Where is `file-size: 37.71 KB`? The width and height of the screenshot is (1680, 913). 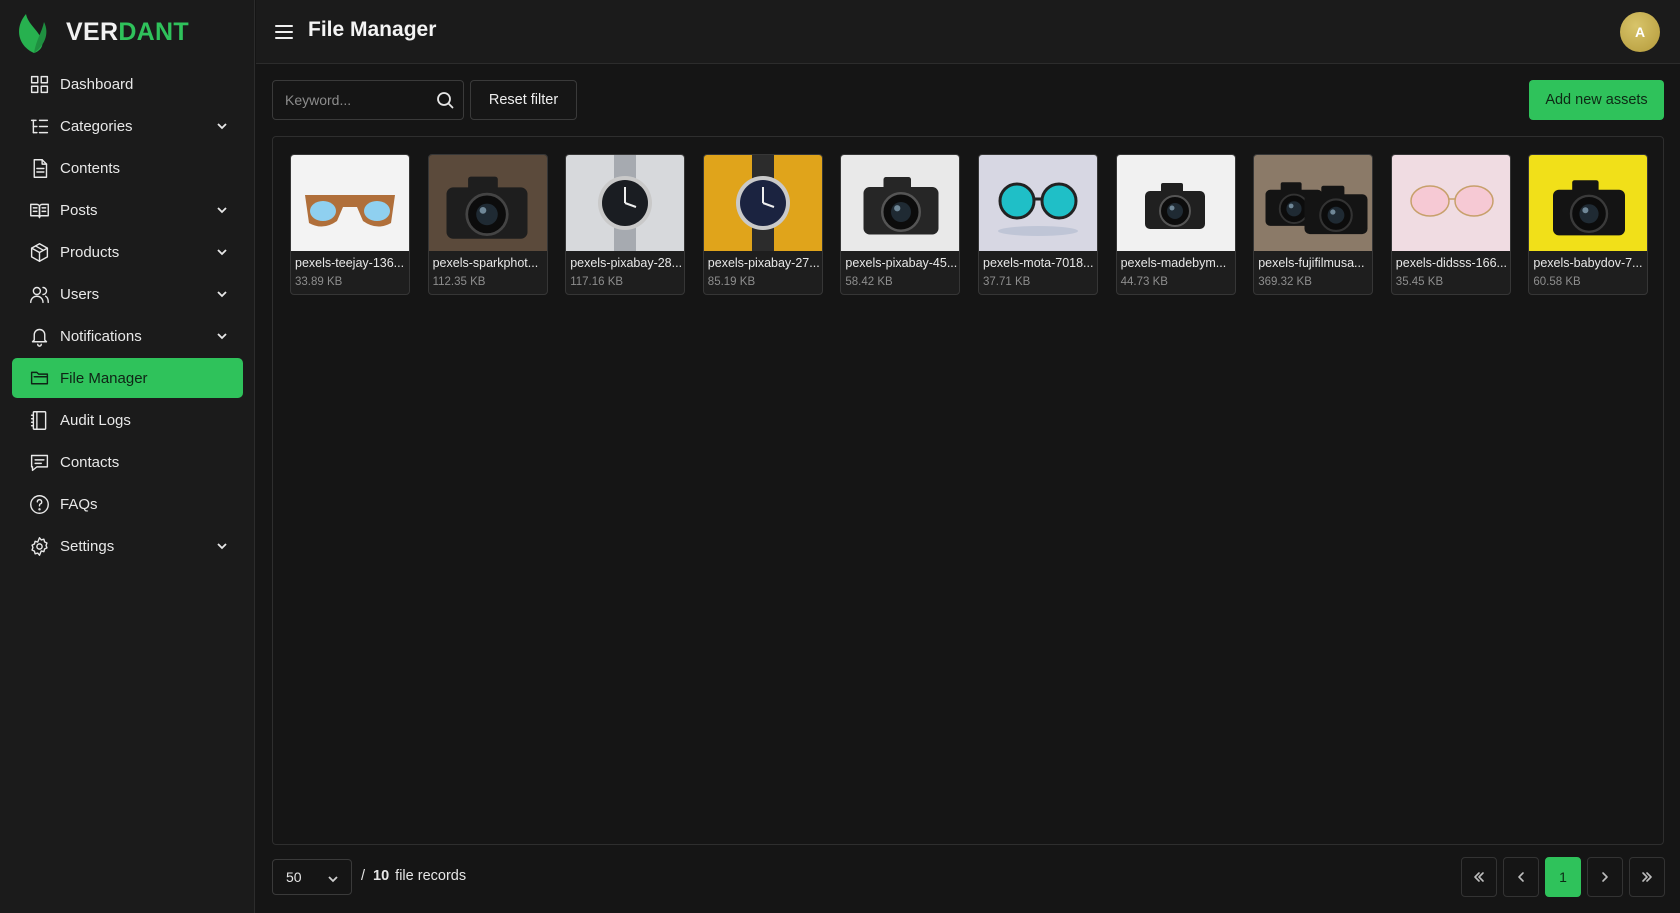
file-size: 37.71 KB is located at coordinates (1007, 282).